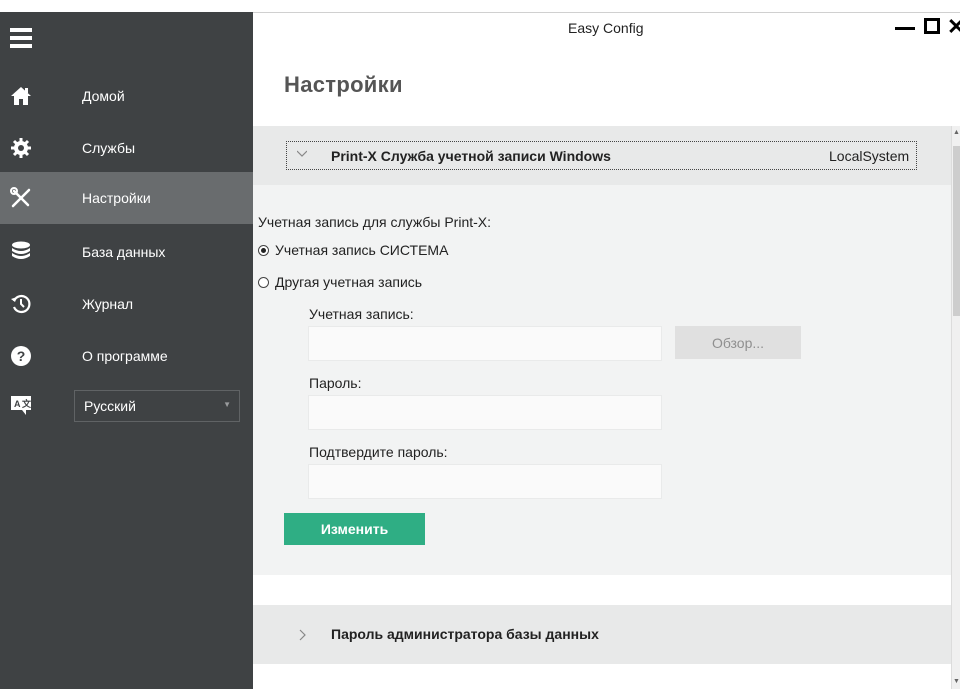  I want to click on chevron-down-icon, so click(302, 153).